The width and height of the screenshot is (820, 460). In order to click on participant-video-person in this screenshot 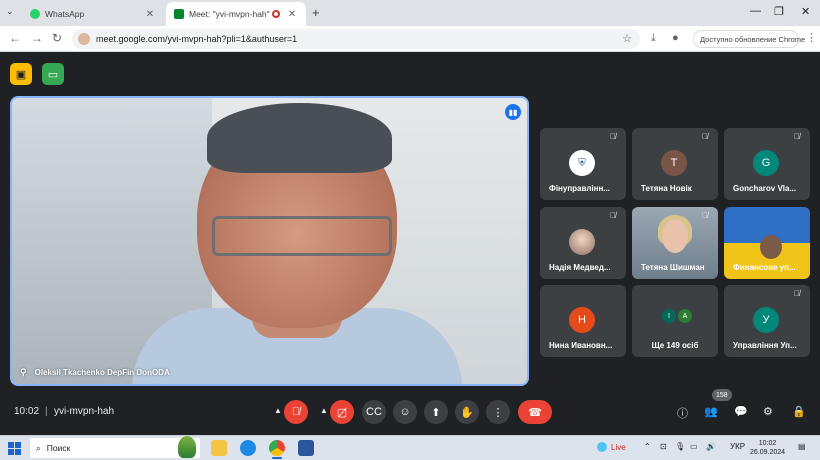, I will do `click(771, 247)`.